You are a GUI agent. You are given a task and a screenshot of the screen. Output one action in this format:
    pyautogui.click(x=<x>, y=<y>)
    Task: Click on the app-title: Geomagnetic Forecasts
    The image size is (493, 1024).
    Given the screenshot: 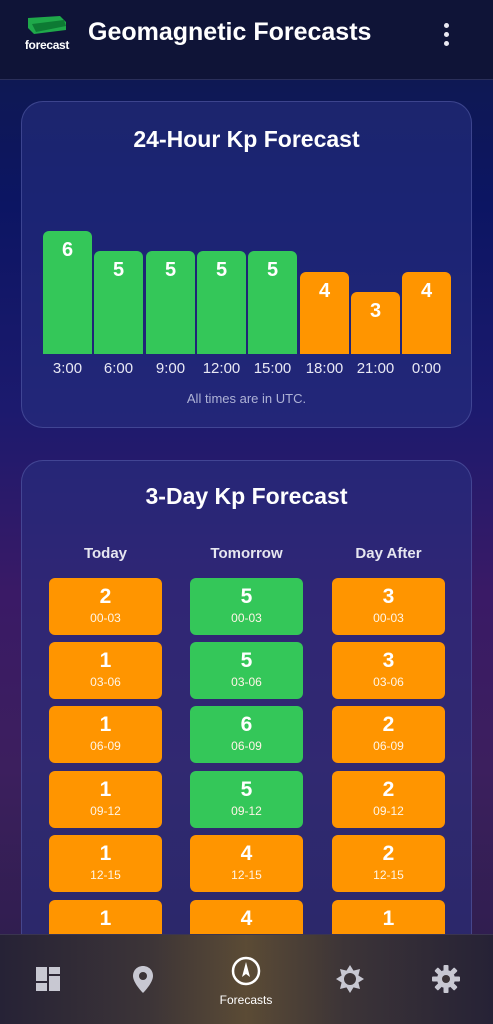 What is the action you would take?
    pyautogui.click(x=230, y=32)
    